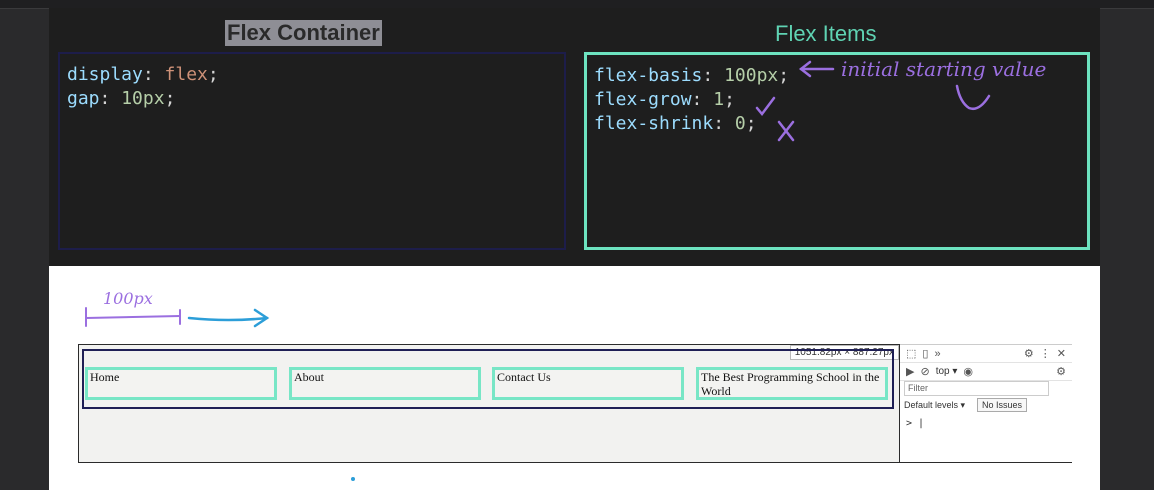 This screenshot has width=1154, height=490. Describe the element at coordinates (910, 371) in the screenshot. I see `sidebar-toggle-icon: ▶` at that location.